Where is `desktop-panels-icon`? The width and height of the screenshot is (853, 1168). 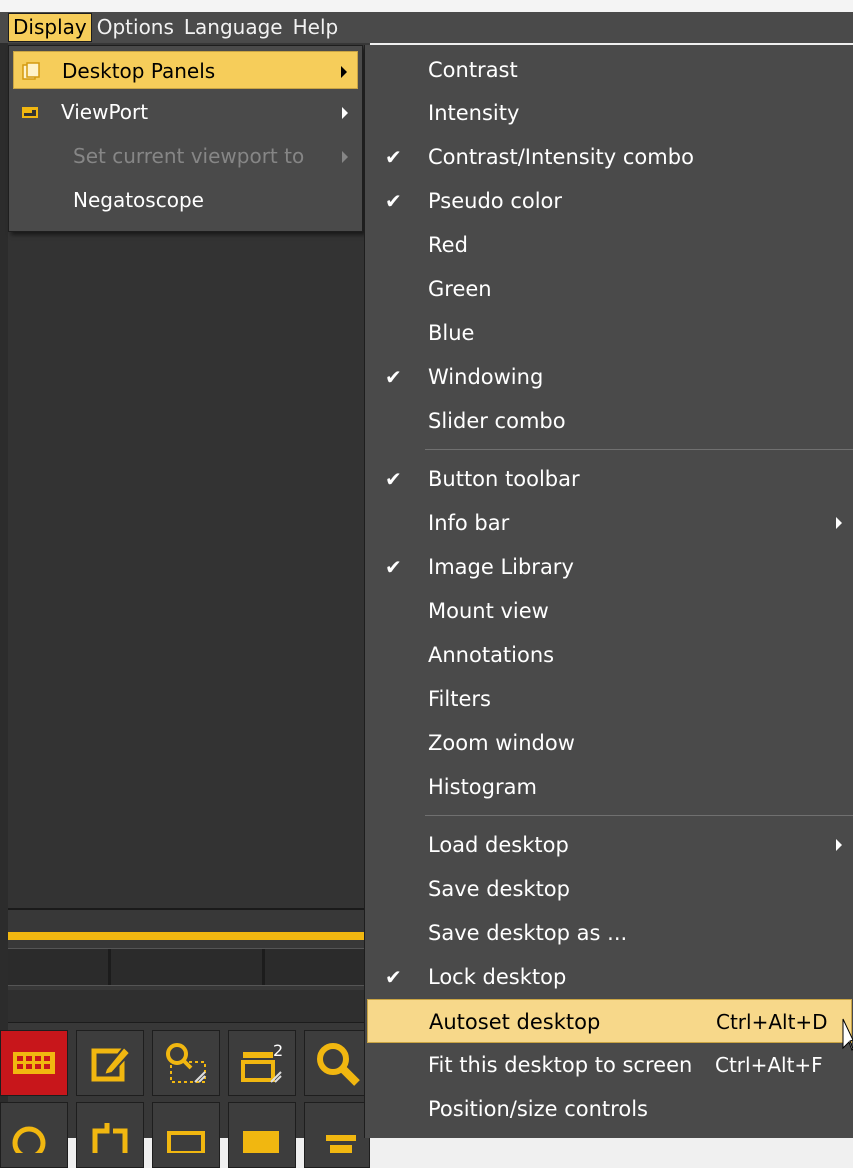
desktop-panels-icon is located at coordinates (31, 71).